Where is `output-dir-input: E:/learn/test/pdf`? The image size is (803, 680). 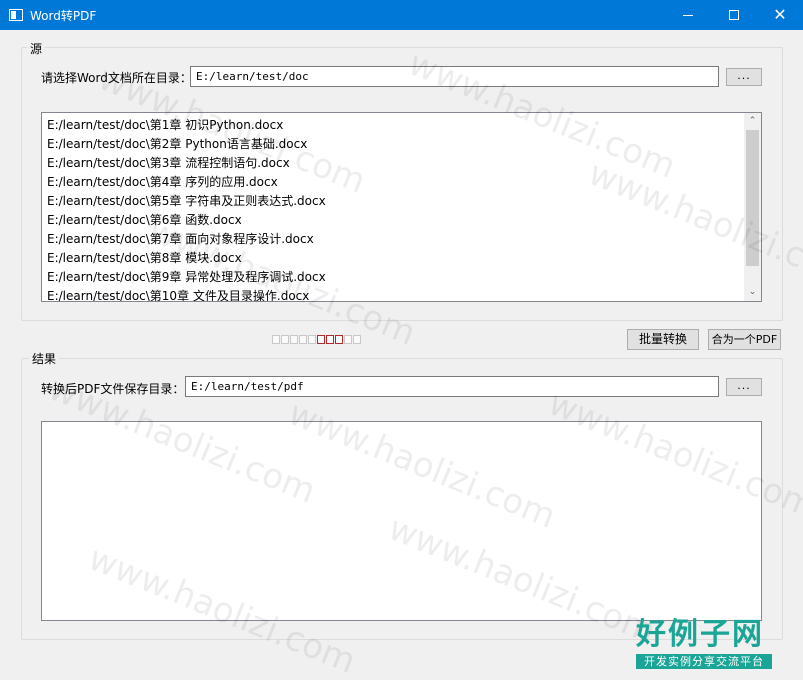
output-dir-input: E:/learn/test/pdf is located at coordinates (452, 386).